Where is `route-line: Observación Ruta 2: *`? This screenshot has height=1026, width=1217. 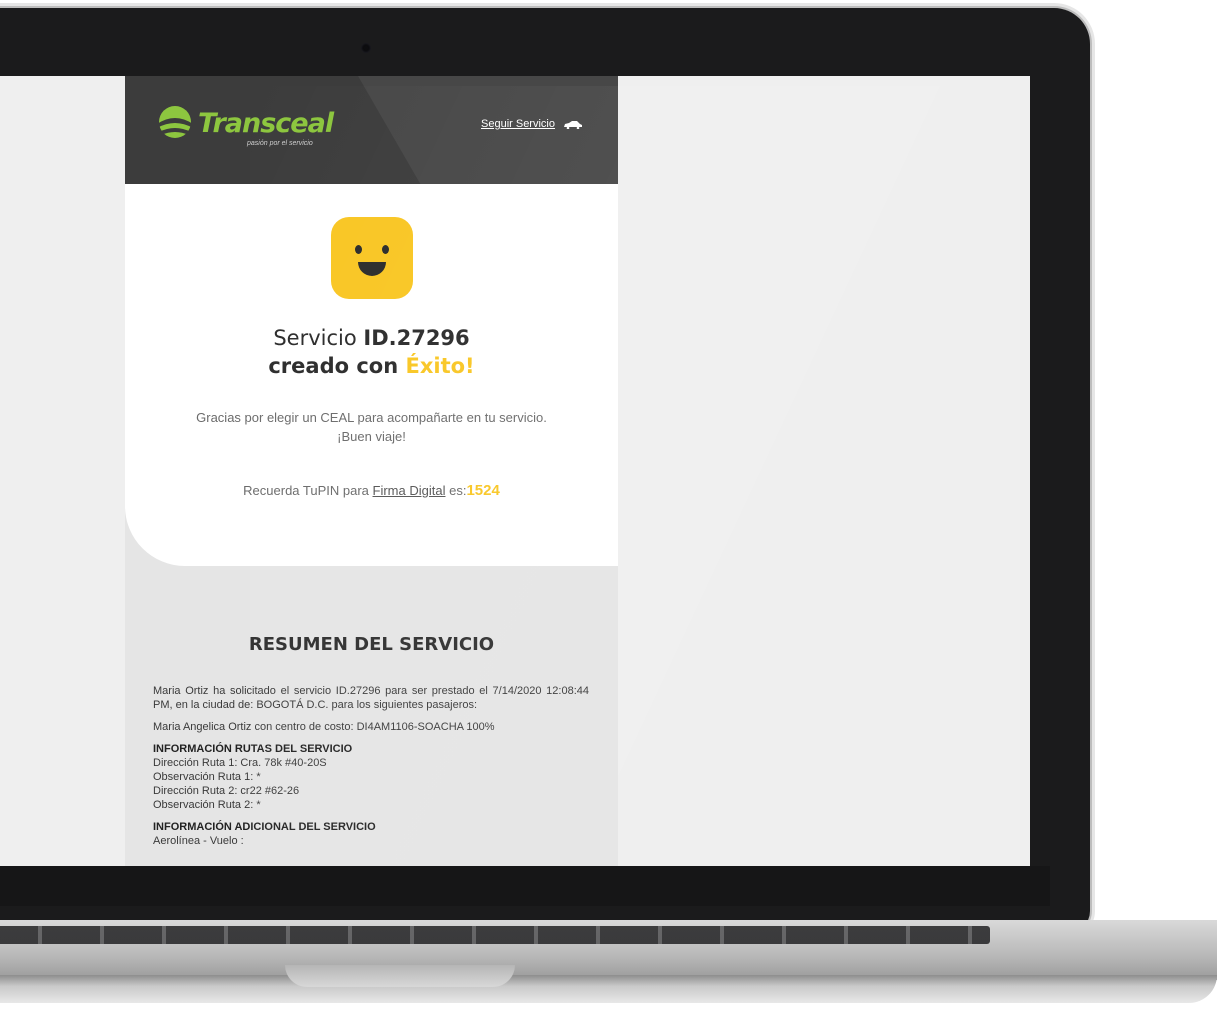
route-line: Observación Ruta 2: * is located at coordinates (207, 805).